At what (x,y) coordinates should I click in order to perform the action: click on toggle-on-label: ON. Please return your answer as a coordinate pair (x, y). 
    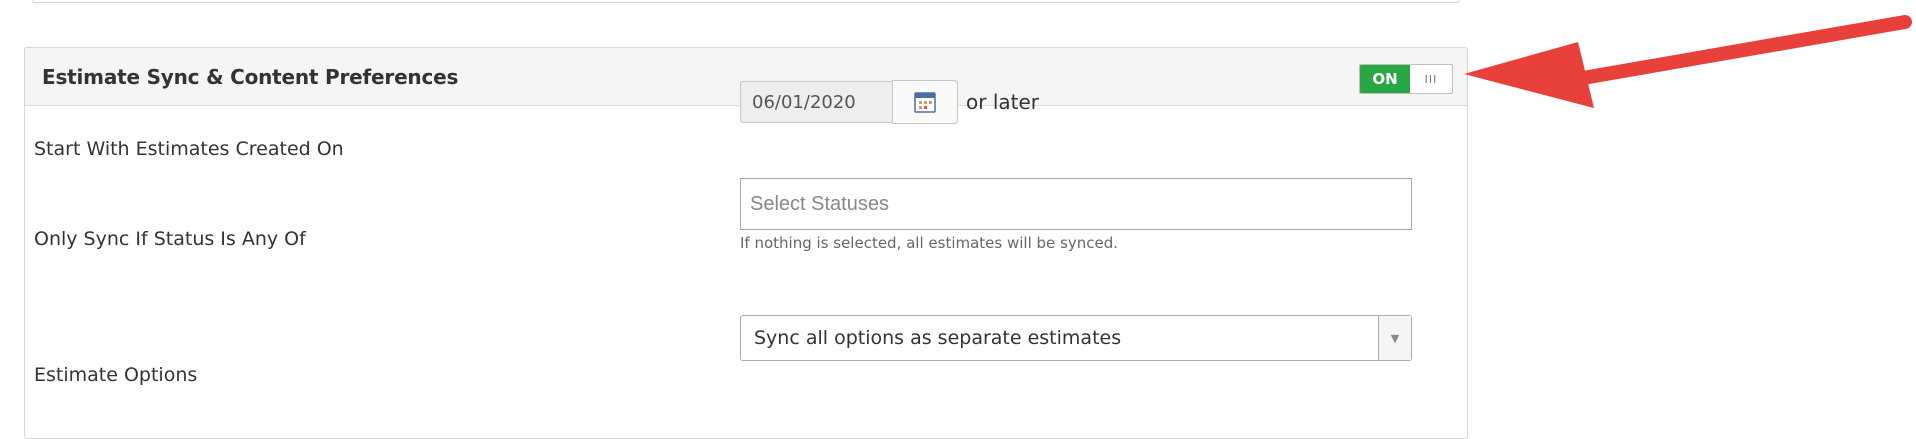
    Looking at the image, I should click on (1385, 79).